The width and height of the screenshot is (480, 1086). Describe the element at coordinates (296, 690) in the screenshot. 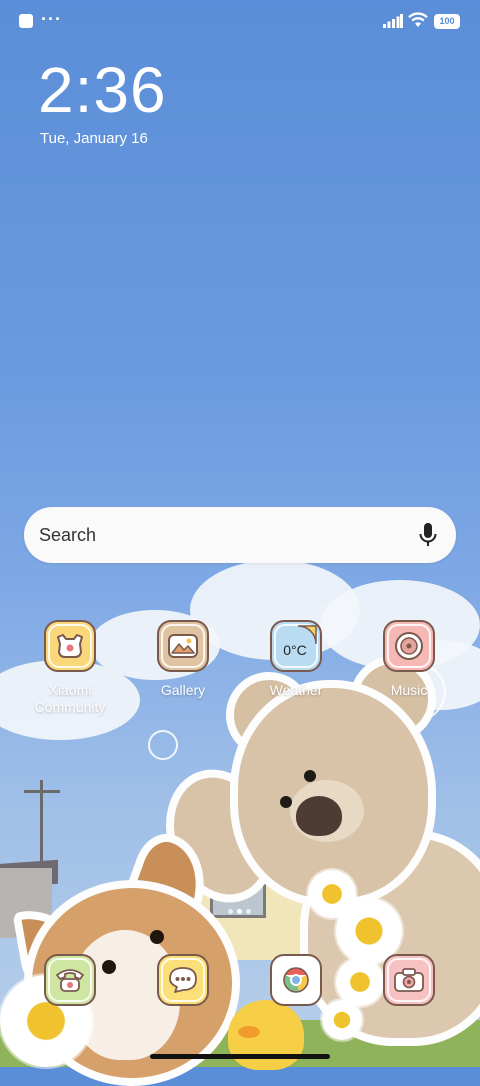

I see `weather-label: Weather` at that location.